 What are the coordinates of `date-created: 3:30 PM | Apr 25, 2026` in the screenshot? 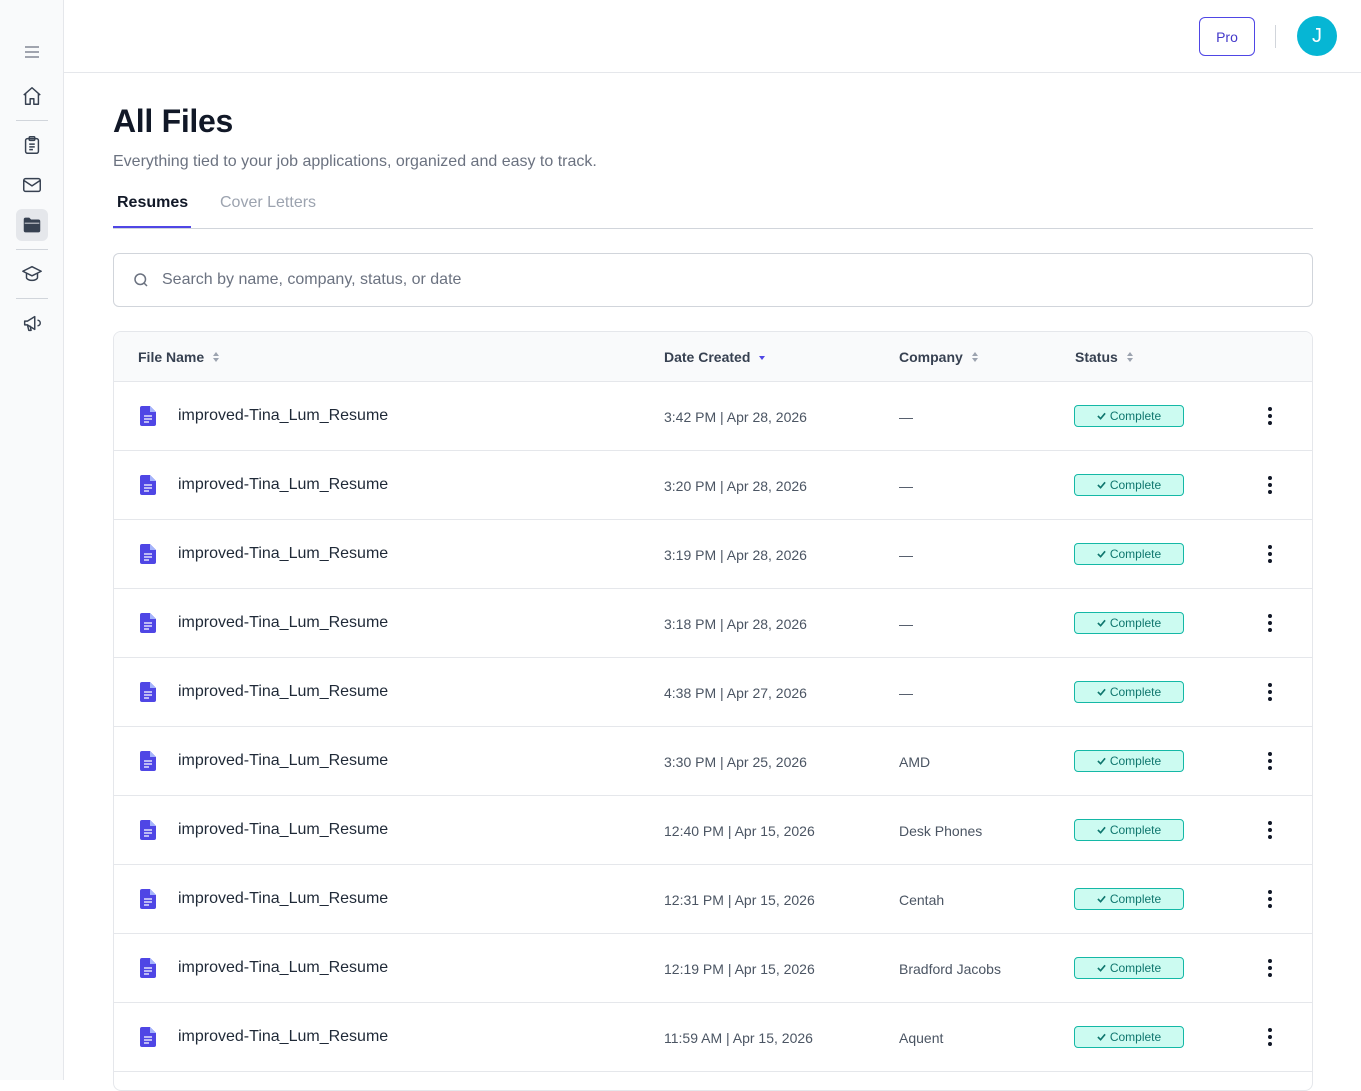 It's located at (735, 762).